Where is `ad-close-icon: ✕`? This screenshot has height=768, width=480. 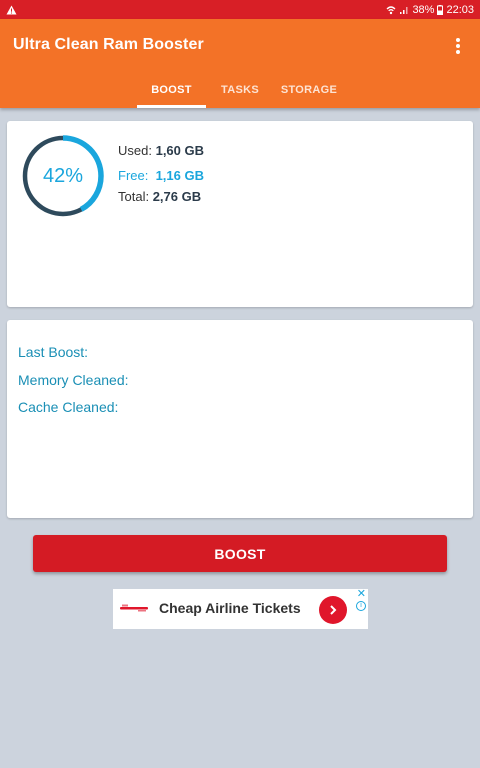 ad-close-icon: ✕ is located at coordinates (361, 594).